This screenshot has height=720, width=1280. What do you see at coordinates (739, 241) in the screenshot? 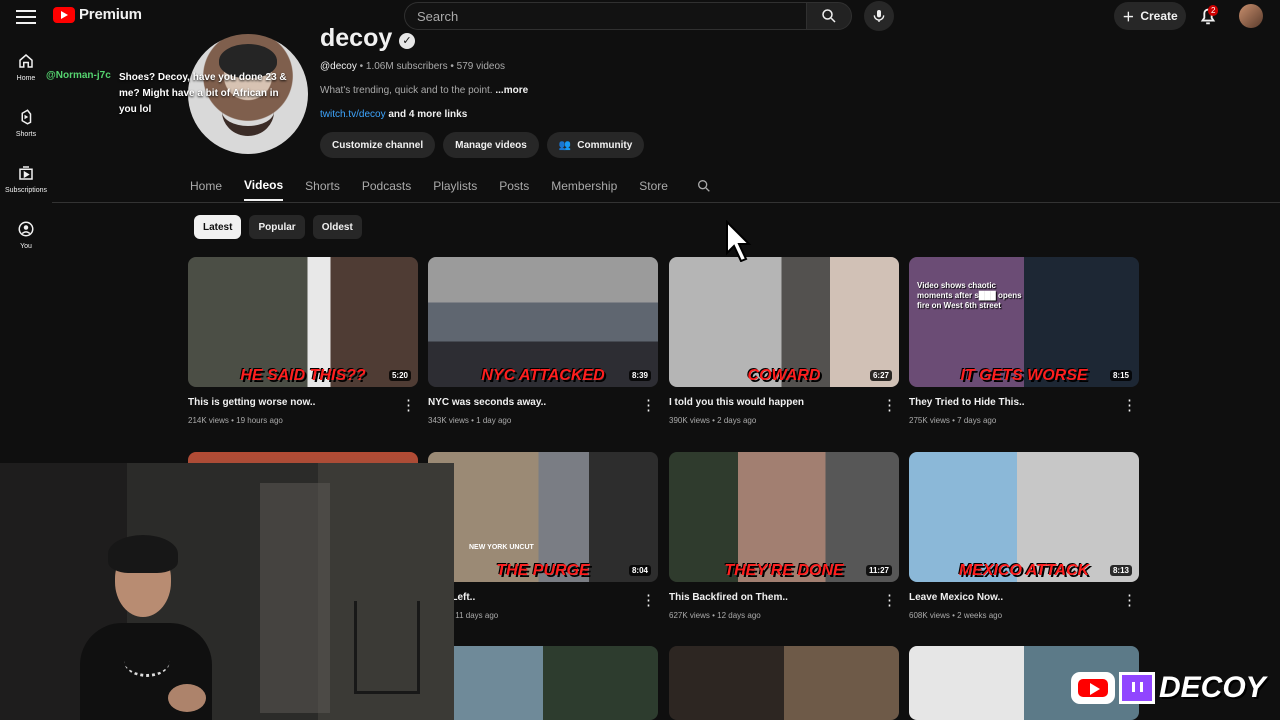
I see `mouse-pointer-icon` at bounding box center [739, 241].